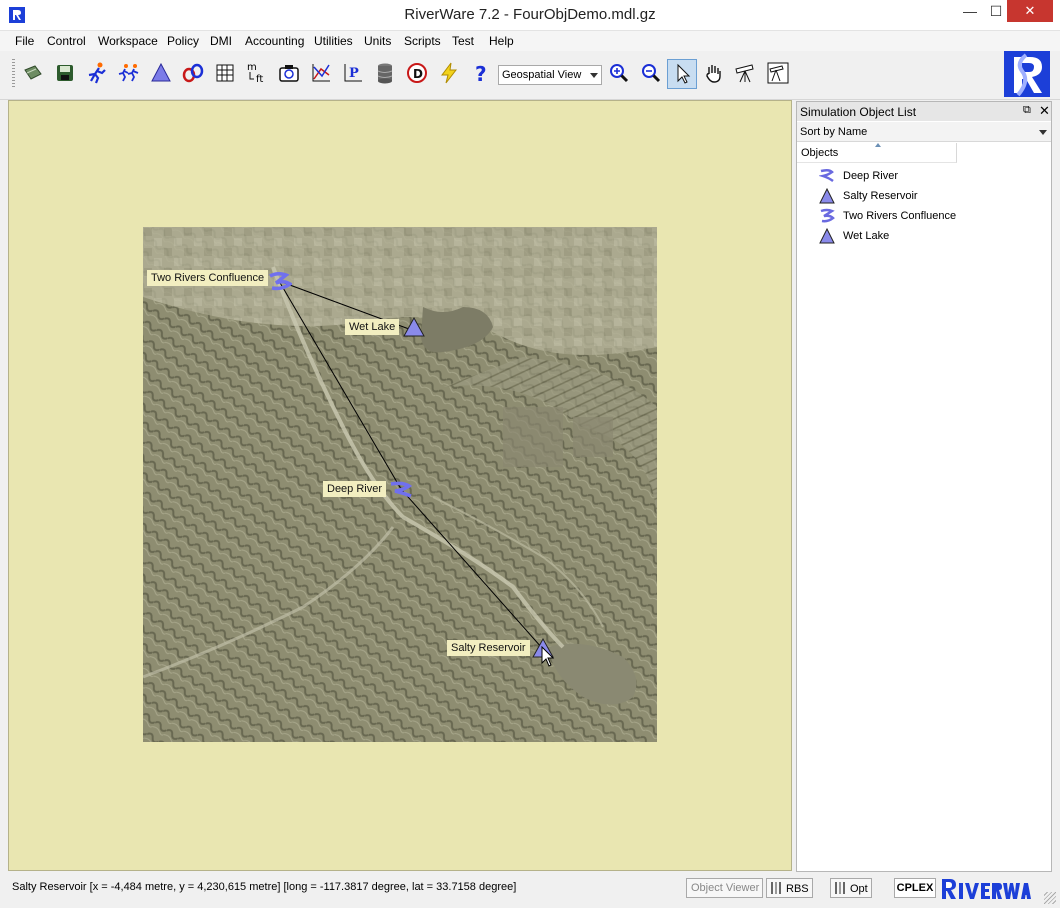  I want to click on sort-ascending-icon, so click(878, 145).